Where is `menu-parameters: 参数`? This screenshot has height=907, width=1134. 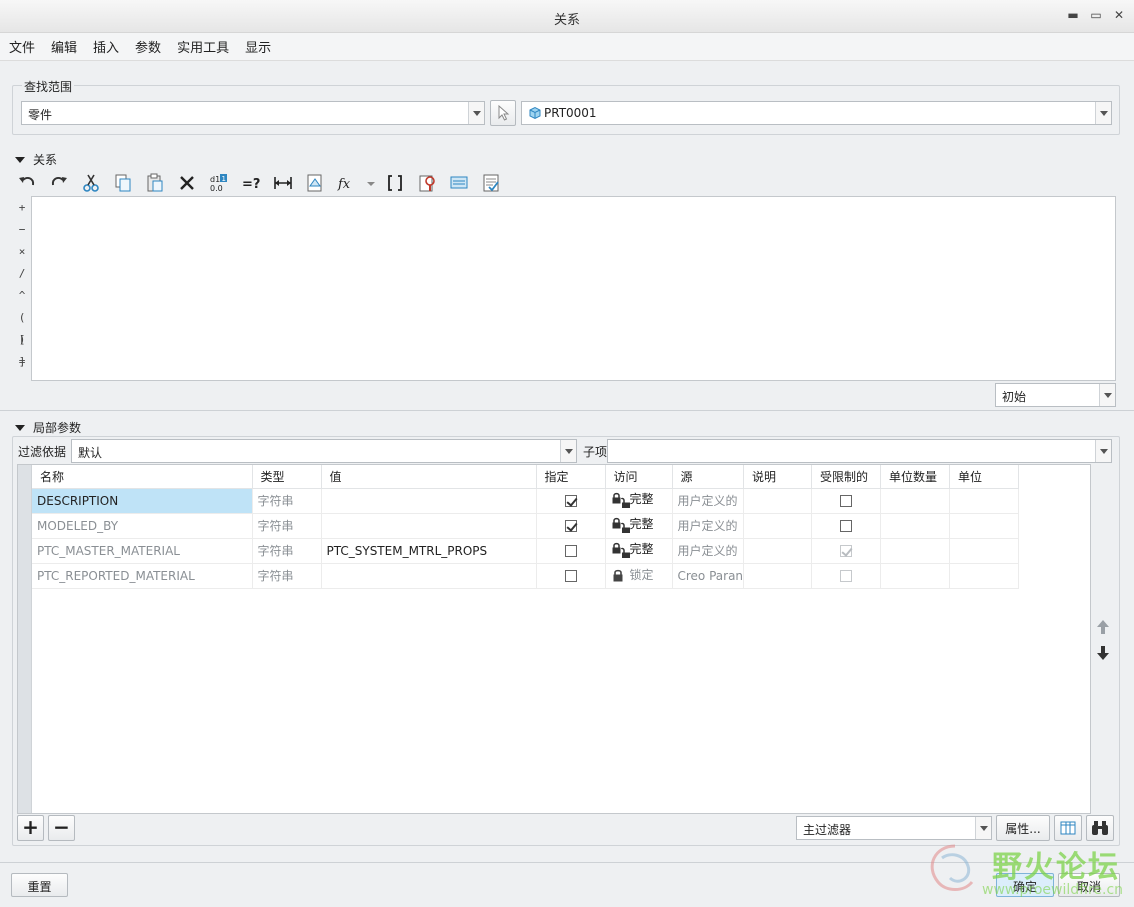 menu-parameters: 参数 is located at coordinates (148, 46).